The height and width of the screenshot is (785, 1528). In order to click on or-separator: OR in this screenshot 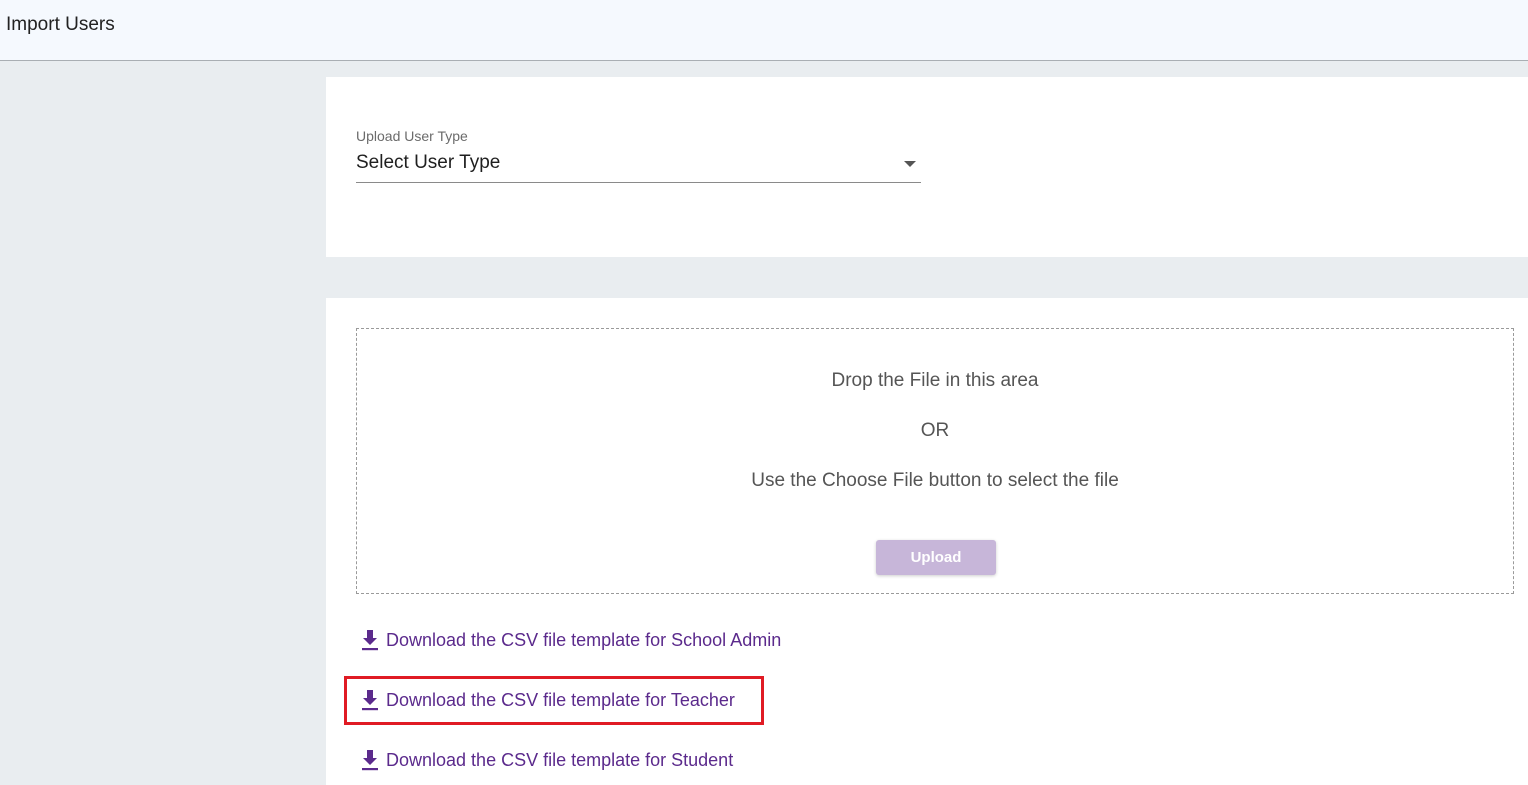, I will do `click(935, 430)`.